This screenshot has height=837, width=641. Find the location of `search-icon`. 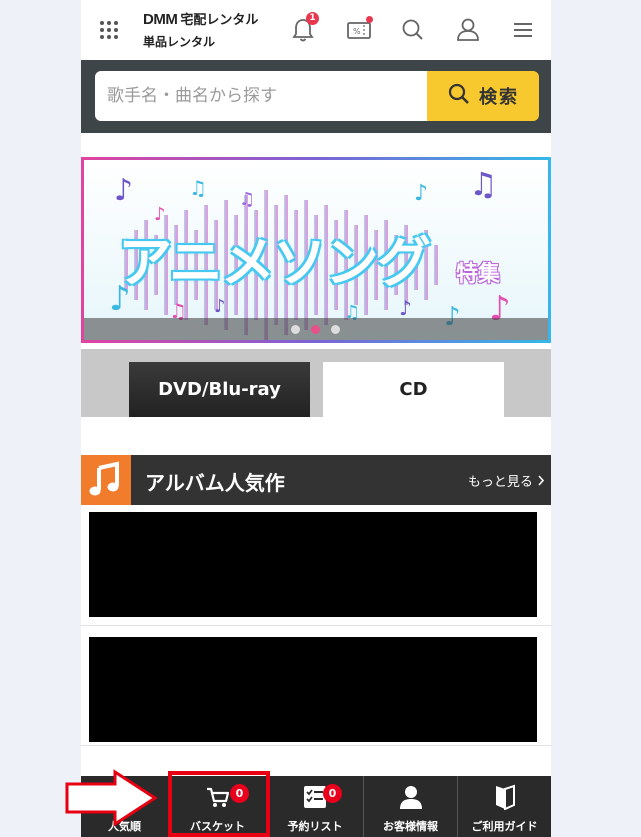

search-icon is located at coordinates (413, 30).